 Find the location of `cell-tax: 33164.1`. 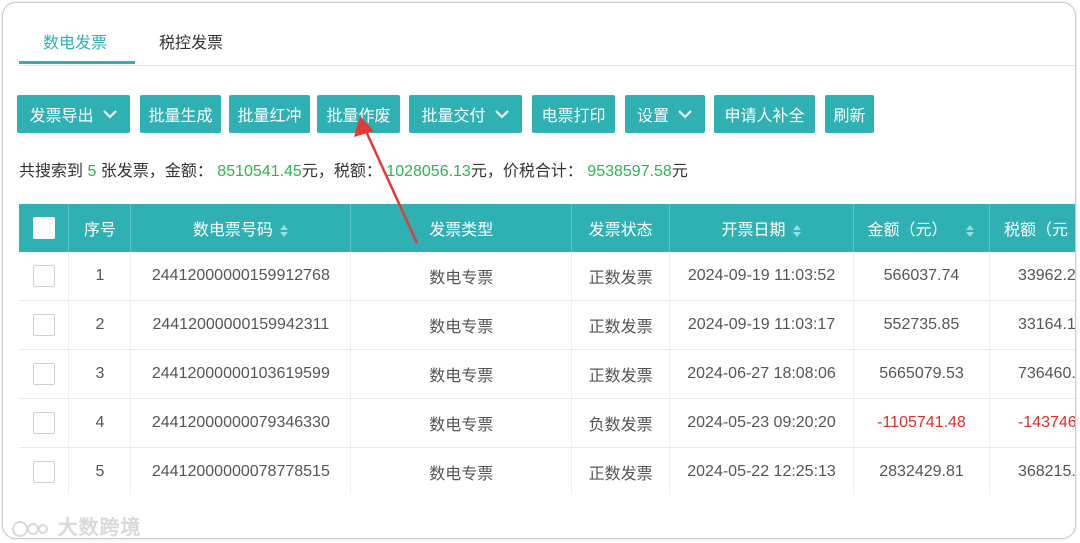

cell-tax: 33164.1 is located at coordinates (1032, 325).